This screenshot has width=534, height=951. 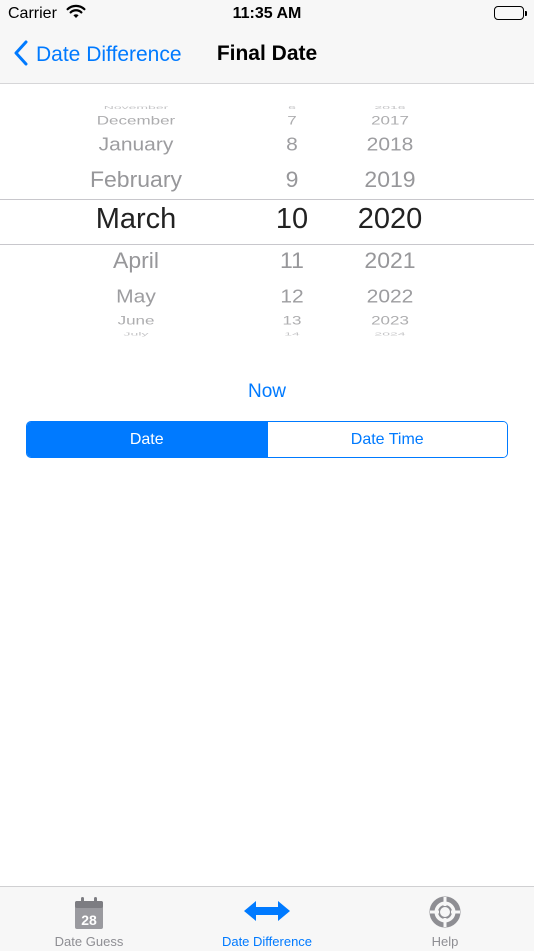 What do you see at coordinates (390, 144) in the screenshot?
I see `picker-year-option: 2018` at bounding box center [390, 144].